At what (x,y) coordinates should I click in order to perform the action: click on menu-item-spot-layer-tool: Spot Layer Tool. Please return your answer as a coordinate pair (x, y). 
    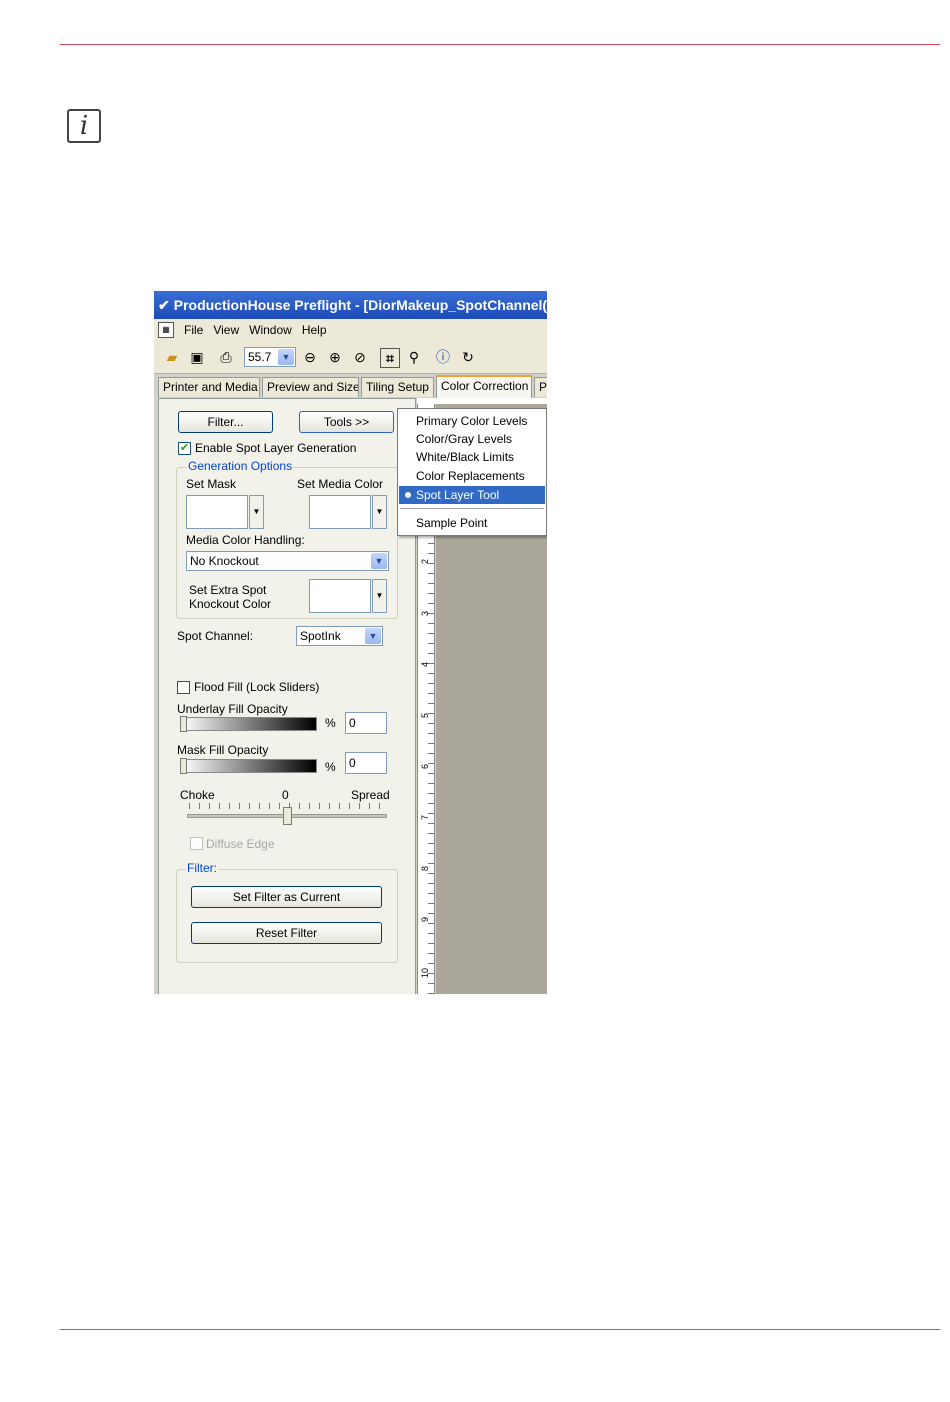
    Looking at the image, I should click on (472, 495).